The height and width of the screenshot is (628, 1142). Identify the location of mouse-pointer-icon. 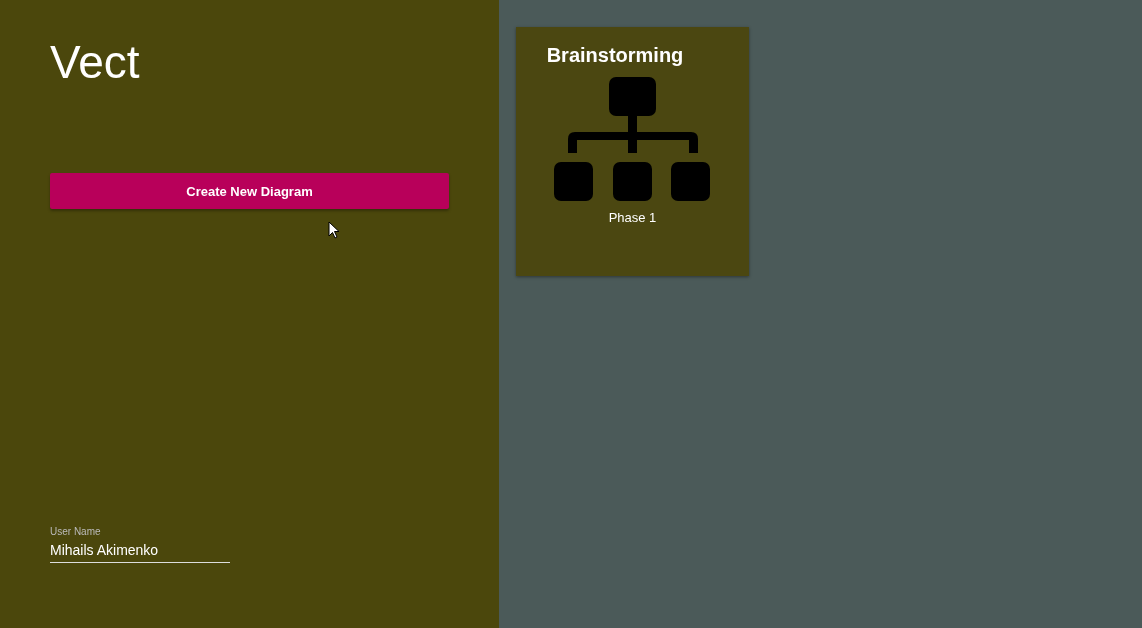
(334, 230).